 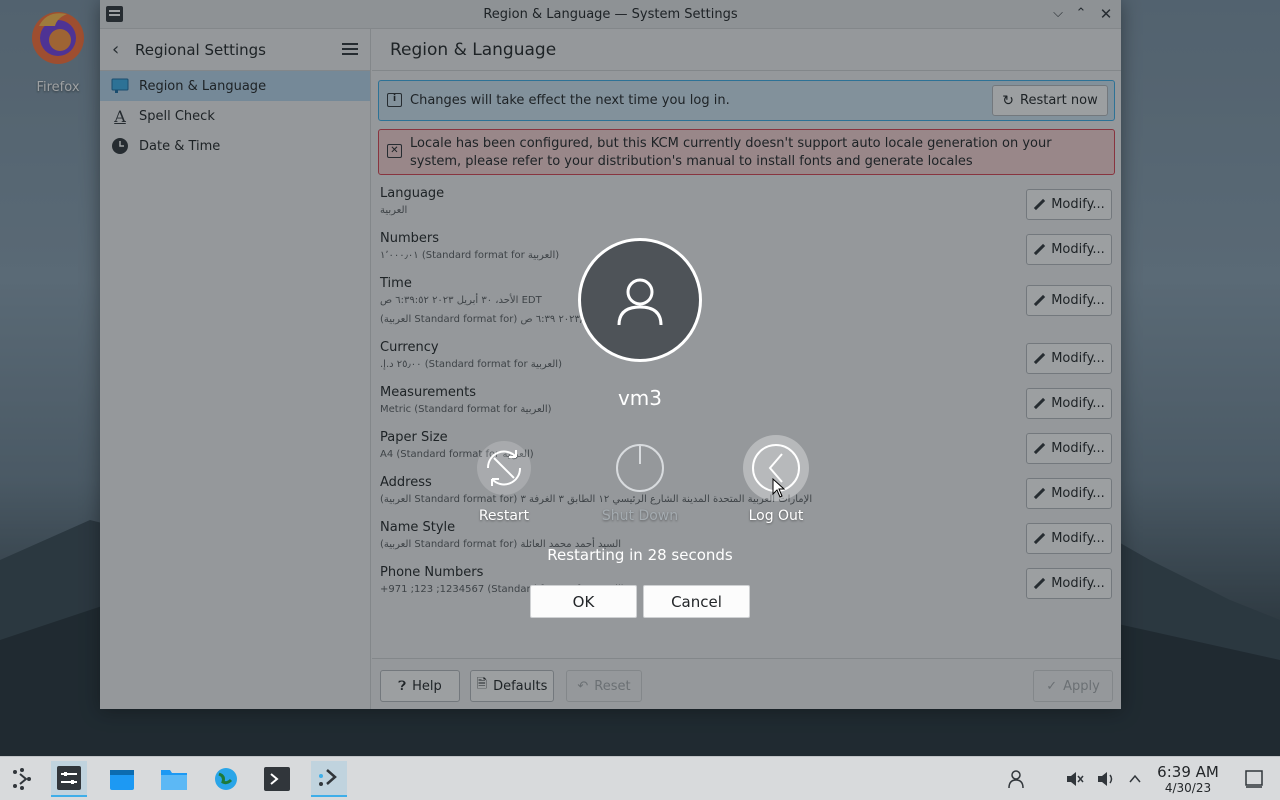 I want to click on taskbar-discover, so click(x=122, y=779).